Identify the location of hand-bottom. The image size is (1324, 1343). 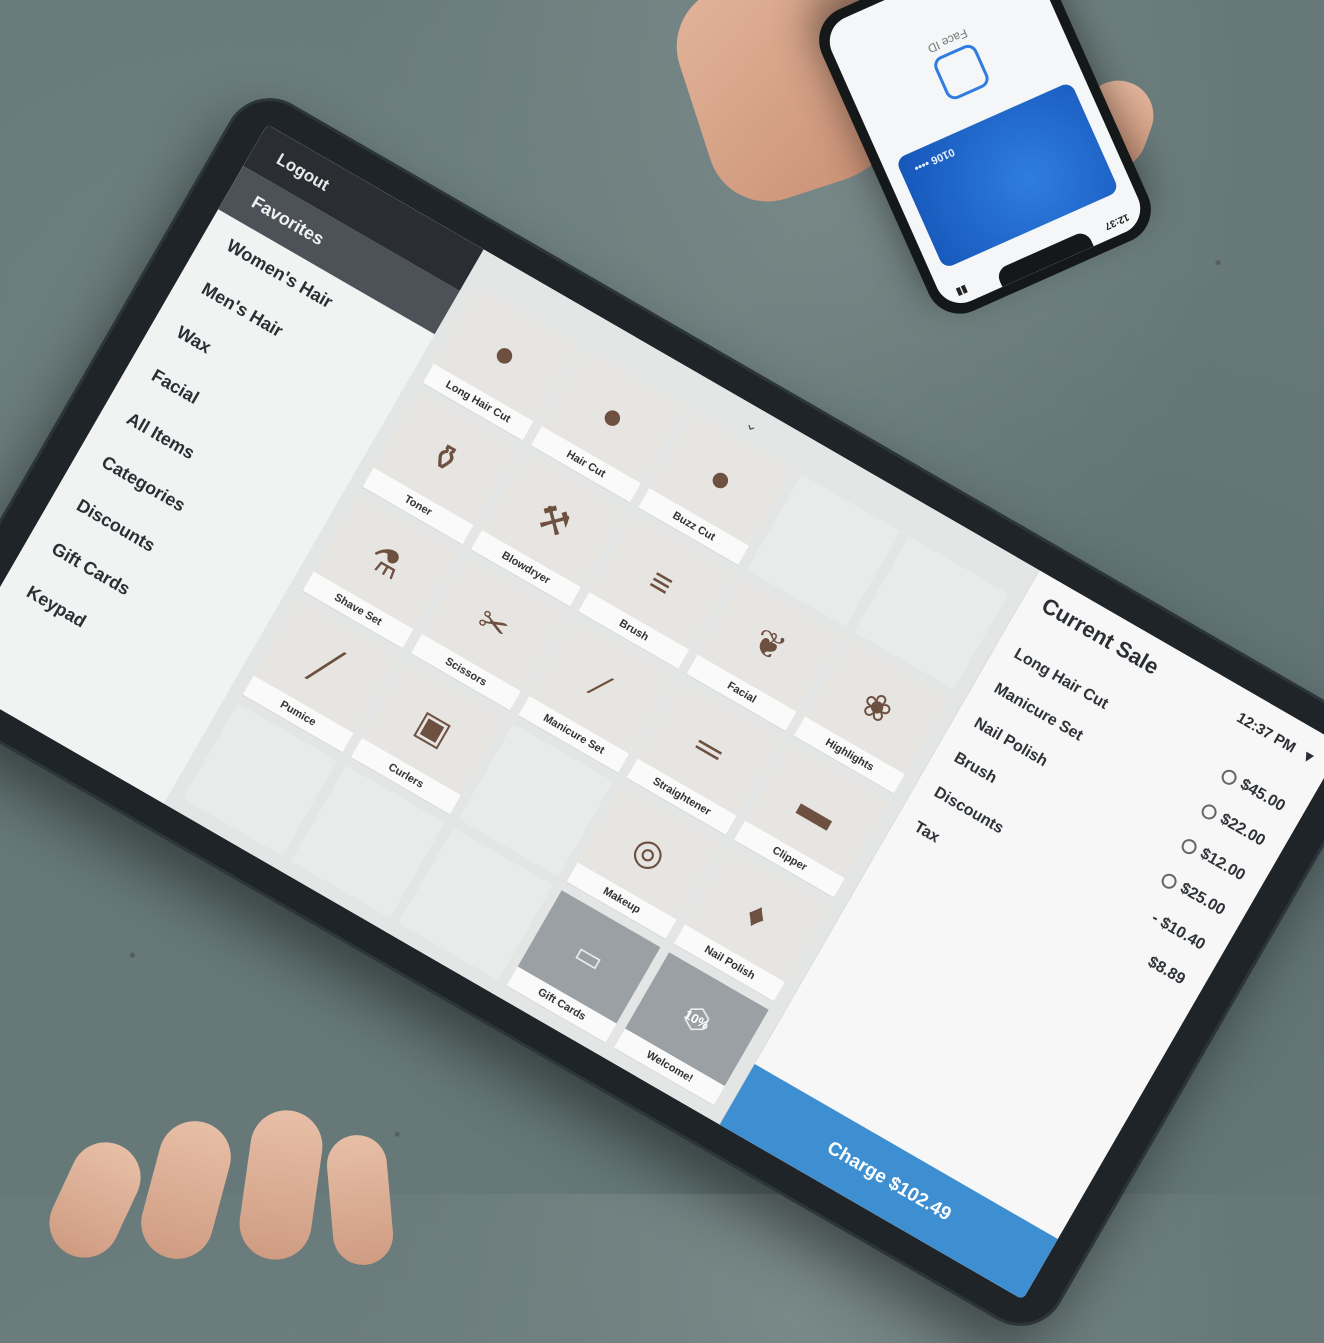
(216, 1187).